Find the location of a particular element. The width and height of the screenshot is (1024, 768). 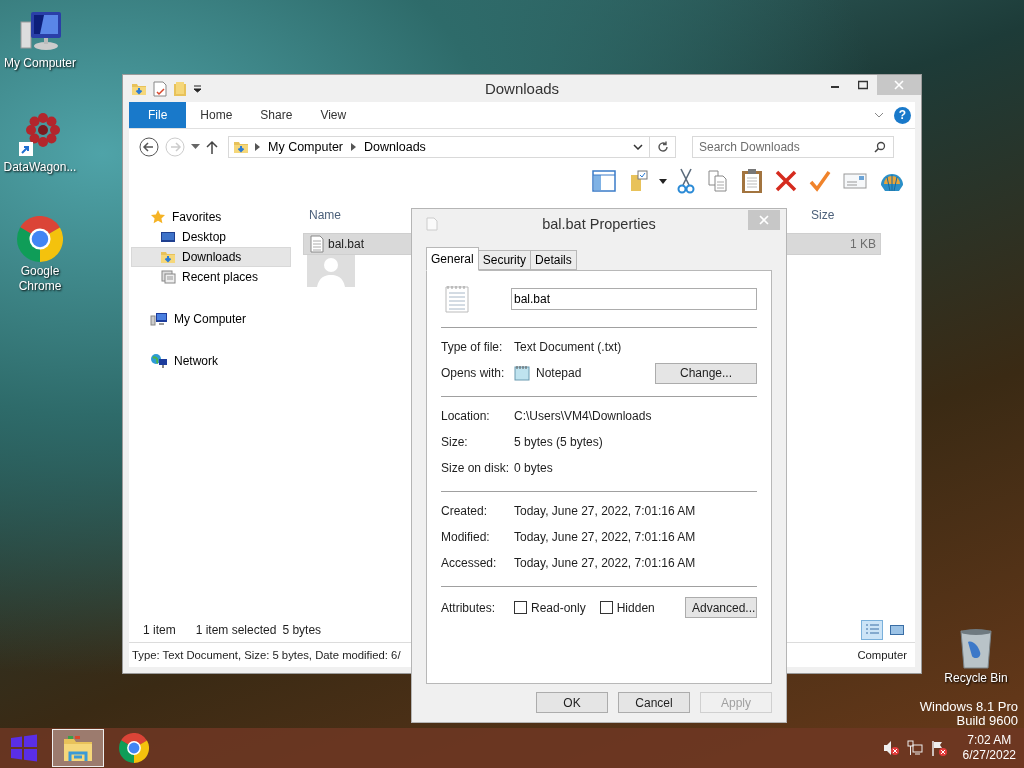

recycle-bin-icon is located at coordinates (976, 649).